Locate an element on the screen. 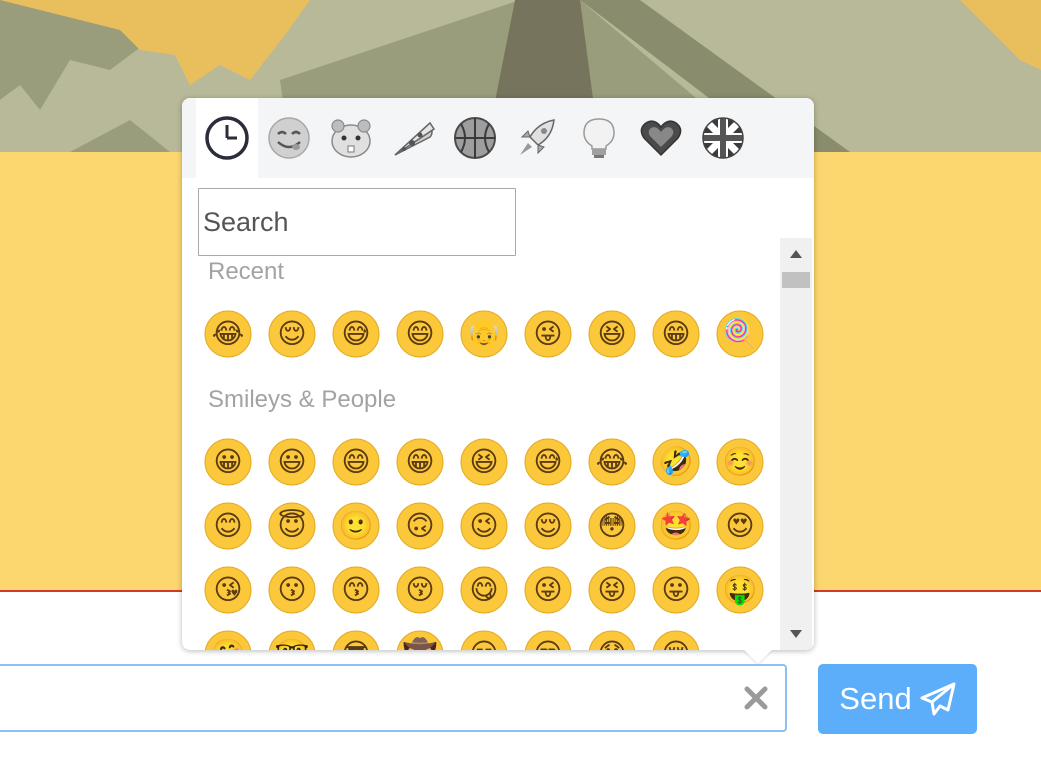  emoji-face-icon: 😜 is located at coordinates (548, 590).